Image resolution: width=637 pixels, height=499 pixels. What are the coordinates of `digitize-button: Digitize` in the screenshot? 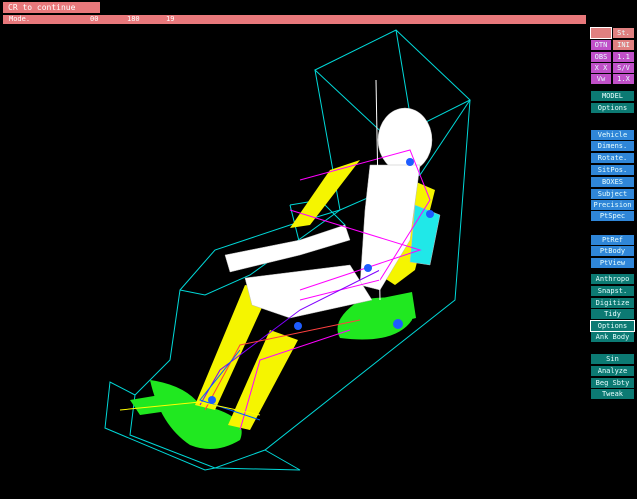 It's located at (612, 303).